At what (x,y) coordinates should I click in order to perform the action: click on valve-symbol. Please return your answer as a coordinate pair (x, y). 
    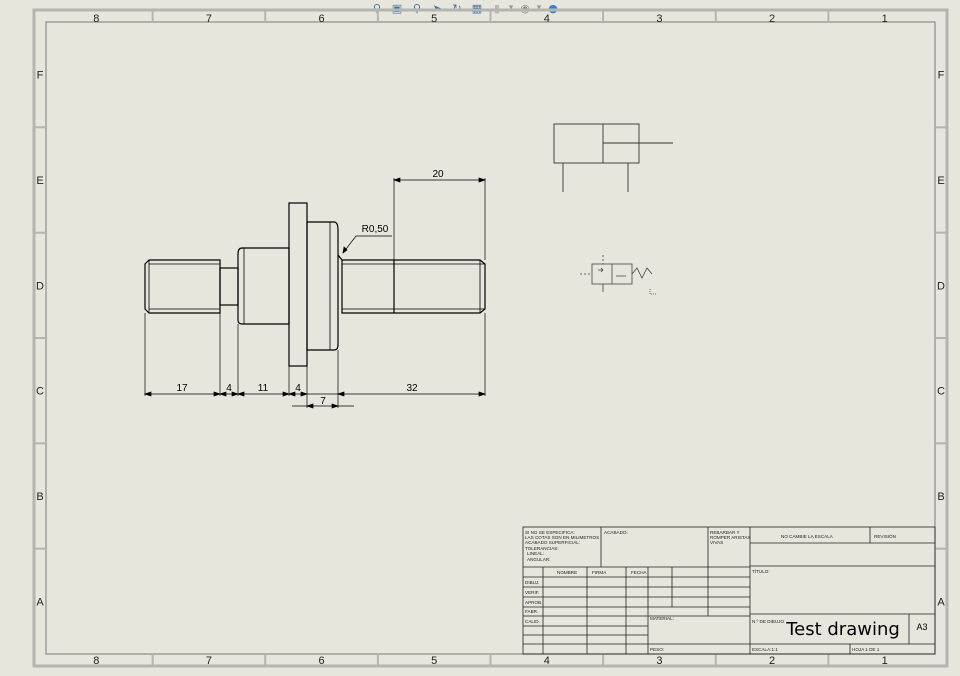
    Looking at the image, I should click on (618, 275).